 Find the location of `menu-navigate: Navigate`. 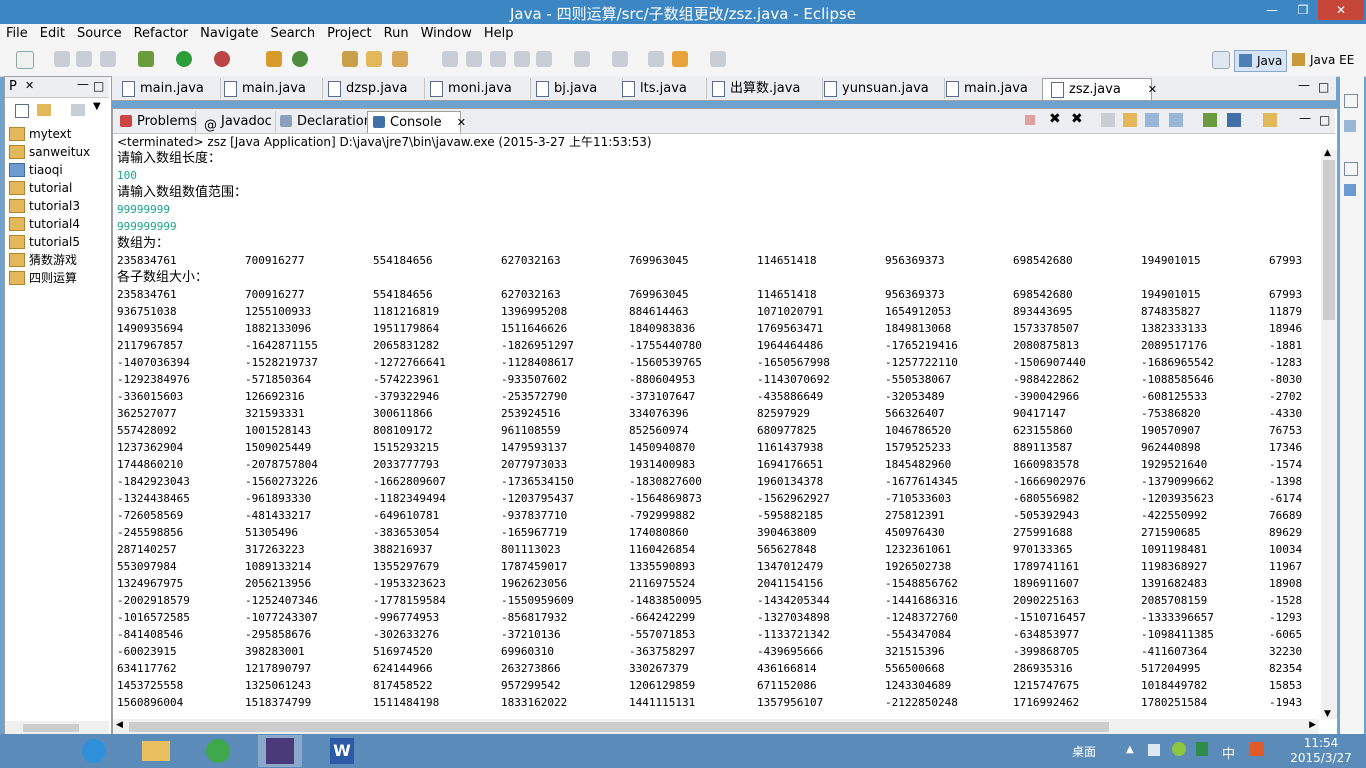

menu-navigate: Navigate is located at coordinates (229, 33).